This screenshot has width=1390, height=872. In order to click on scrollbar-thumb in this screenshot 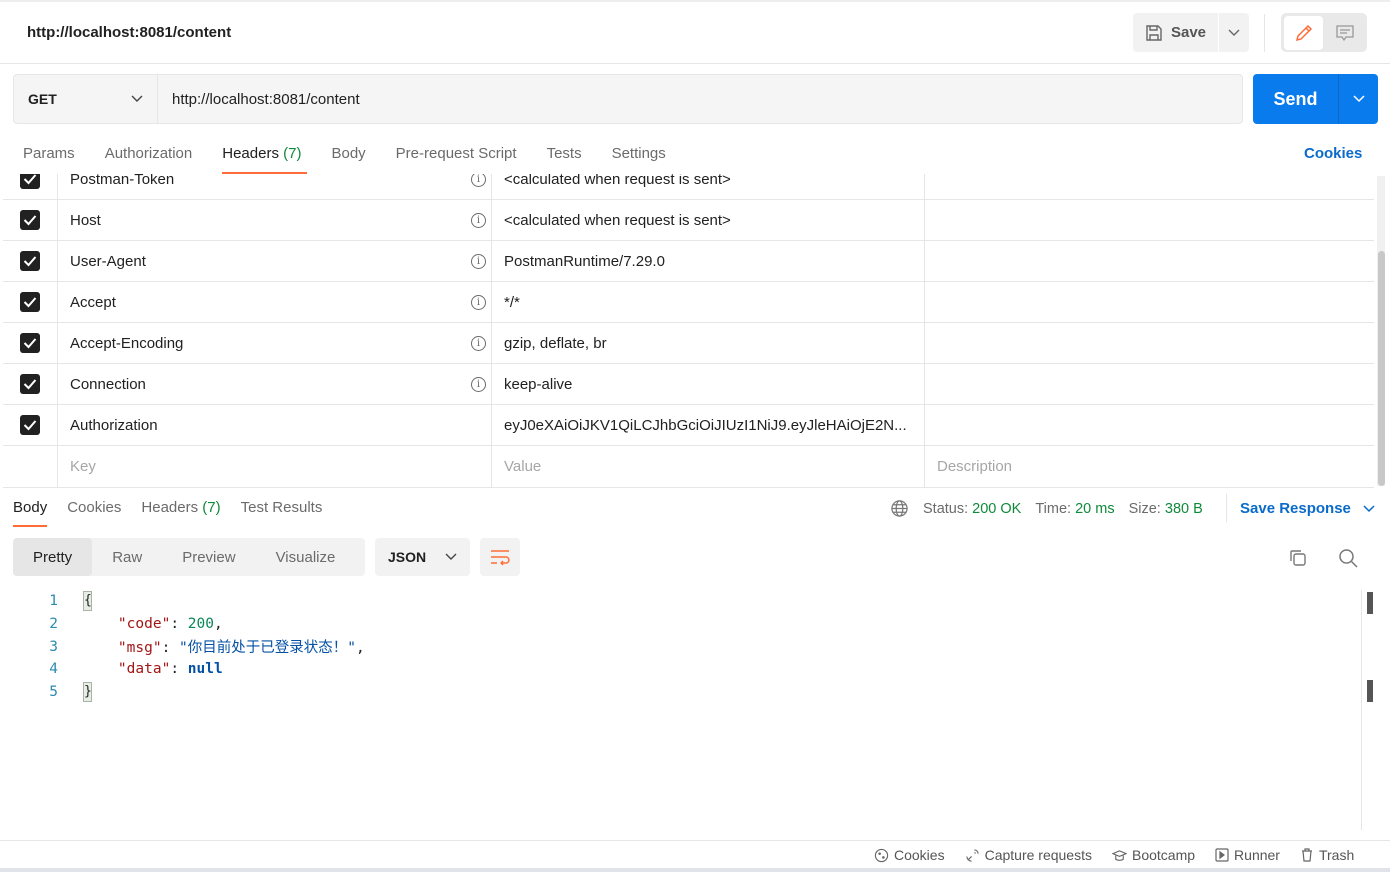, I will do `click(1381, 368)`.